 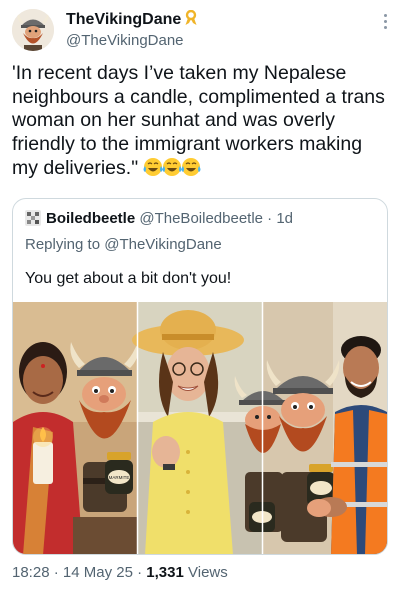 What do you see at coordinates (132, 41) in the screenshot?
I see `author-handle: @TheVikingDane` at bounding box center [132, 41].